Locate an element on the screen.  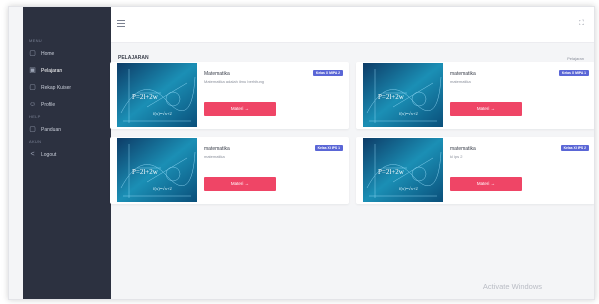
sidebar-item-logout: < Logout is located at coordinates (67, 154).